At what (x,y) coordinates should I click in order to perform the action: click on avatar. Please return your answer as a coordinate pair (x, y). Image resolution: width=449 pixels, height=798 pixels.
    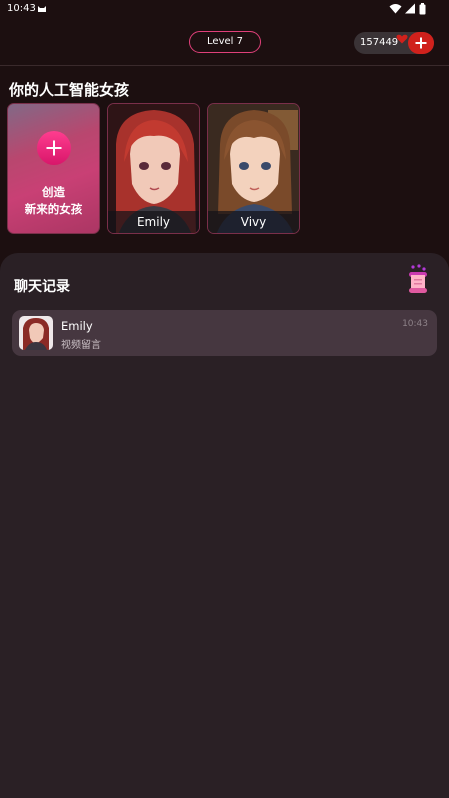
    Looking at the image, I should click on (36, 333).